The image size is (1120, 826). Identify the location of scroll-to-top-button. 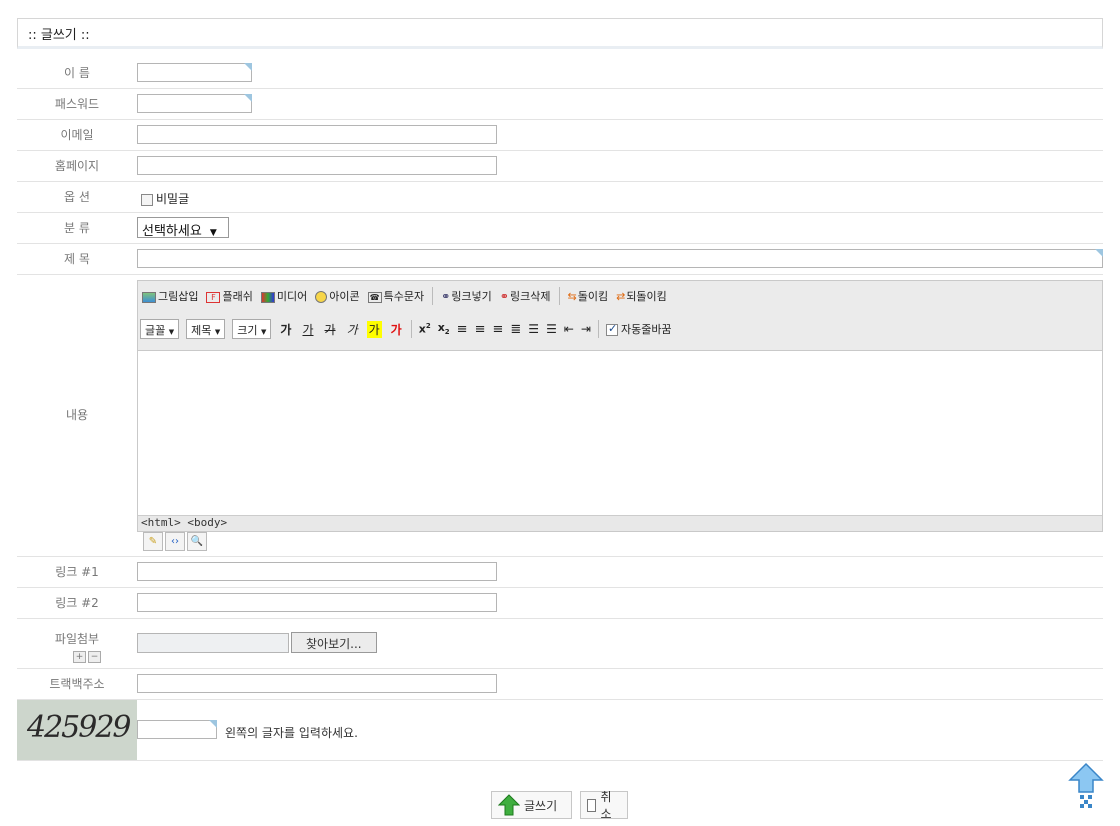
(1086, 785).